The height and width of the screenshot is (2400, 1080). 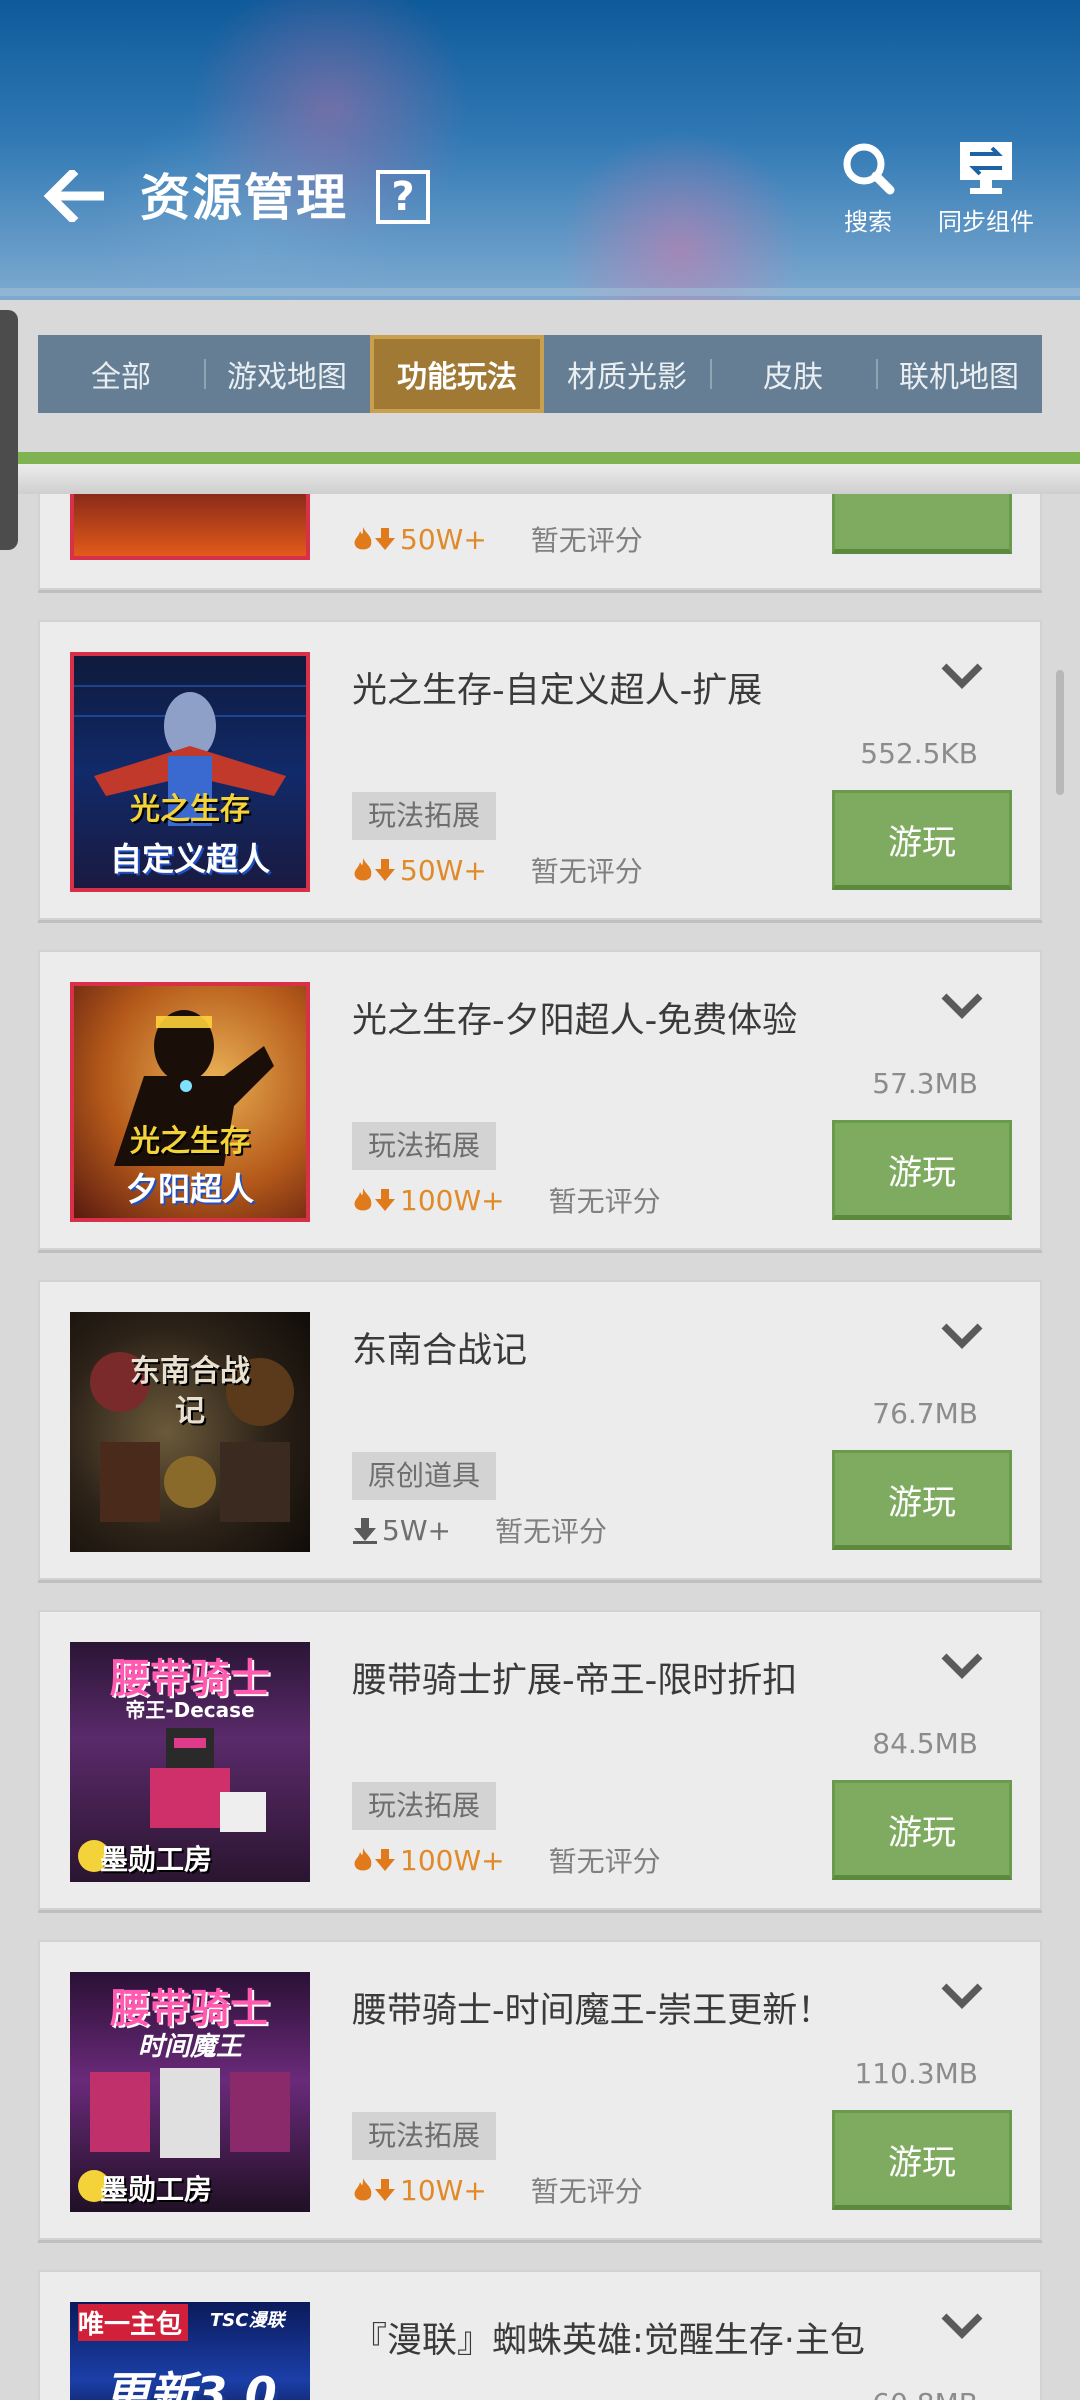 I want to click on help-button: ?, so click(x=403, y=197).